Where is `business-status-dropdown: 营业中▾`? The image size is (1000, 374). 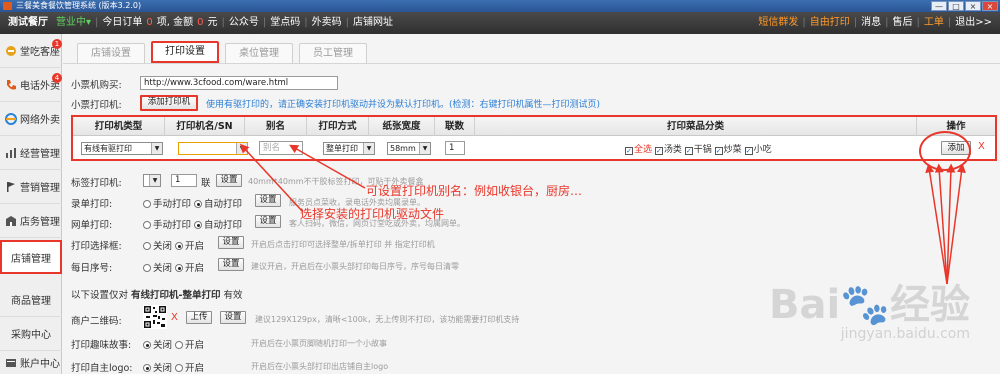 business-status-dropdown: 营业中▾ is located at coordinates (73, 23).